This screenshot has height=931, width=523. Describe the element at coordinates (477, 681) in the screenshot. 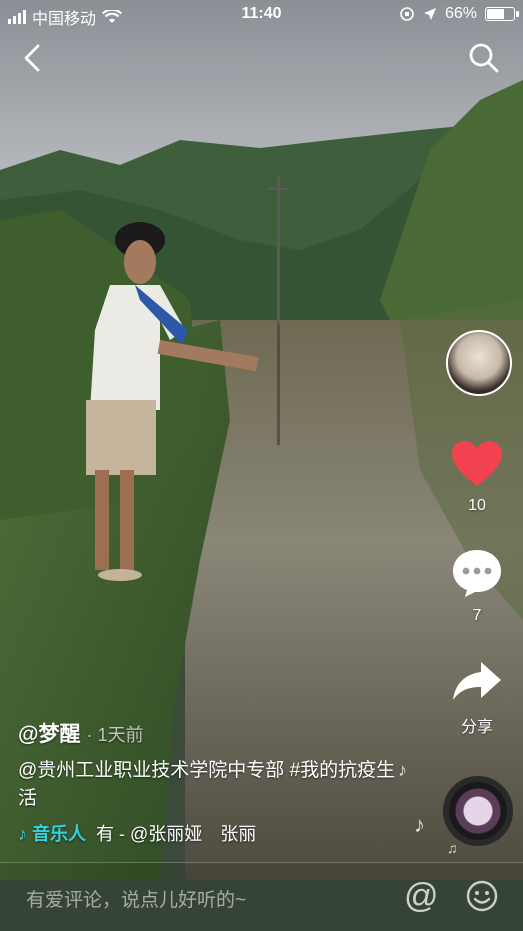

I see `share-arrow-icon` at that location.